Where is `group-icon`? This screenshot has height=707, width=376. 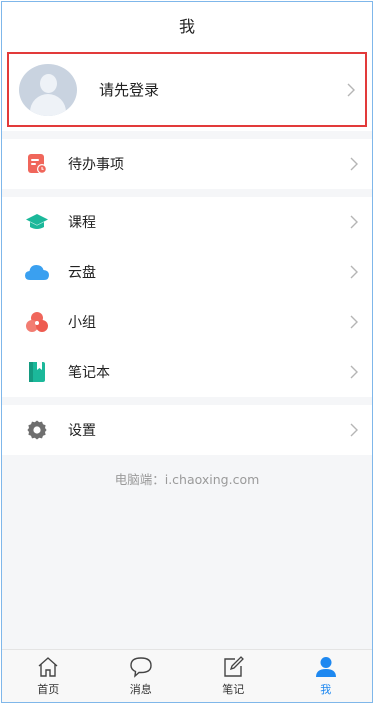
group-icon is located at coordinates (37, 322).